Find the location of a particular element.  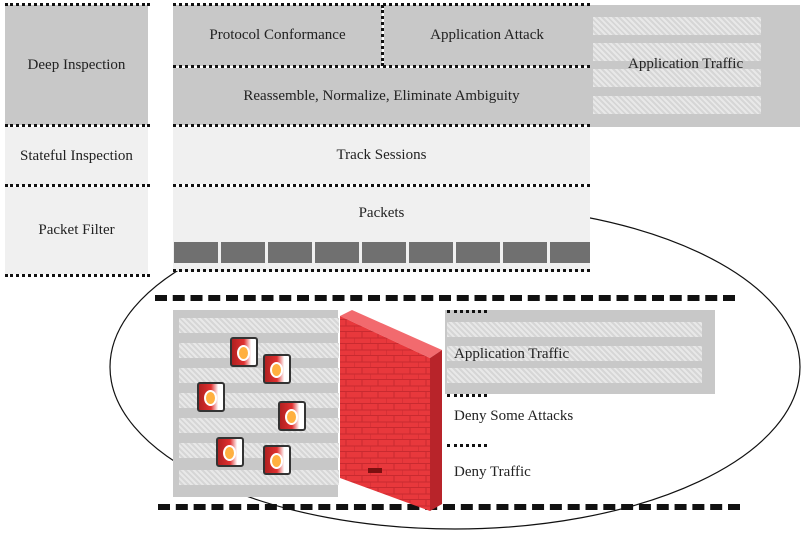

application-traffic-panel: Application Traffic is located at coordinates (695, 66).